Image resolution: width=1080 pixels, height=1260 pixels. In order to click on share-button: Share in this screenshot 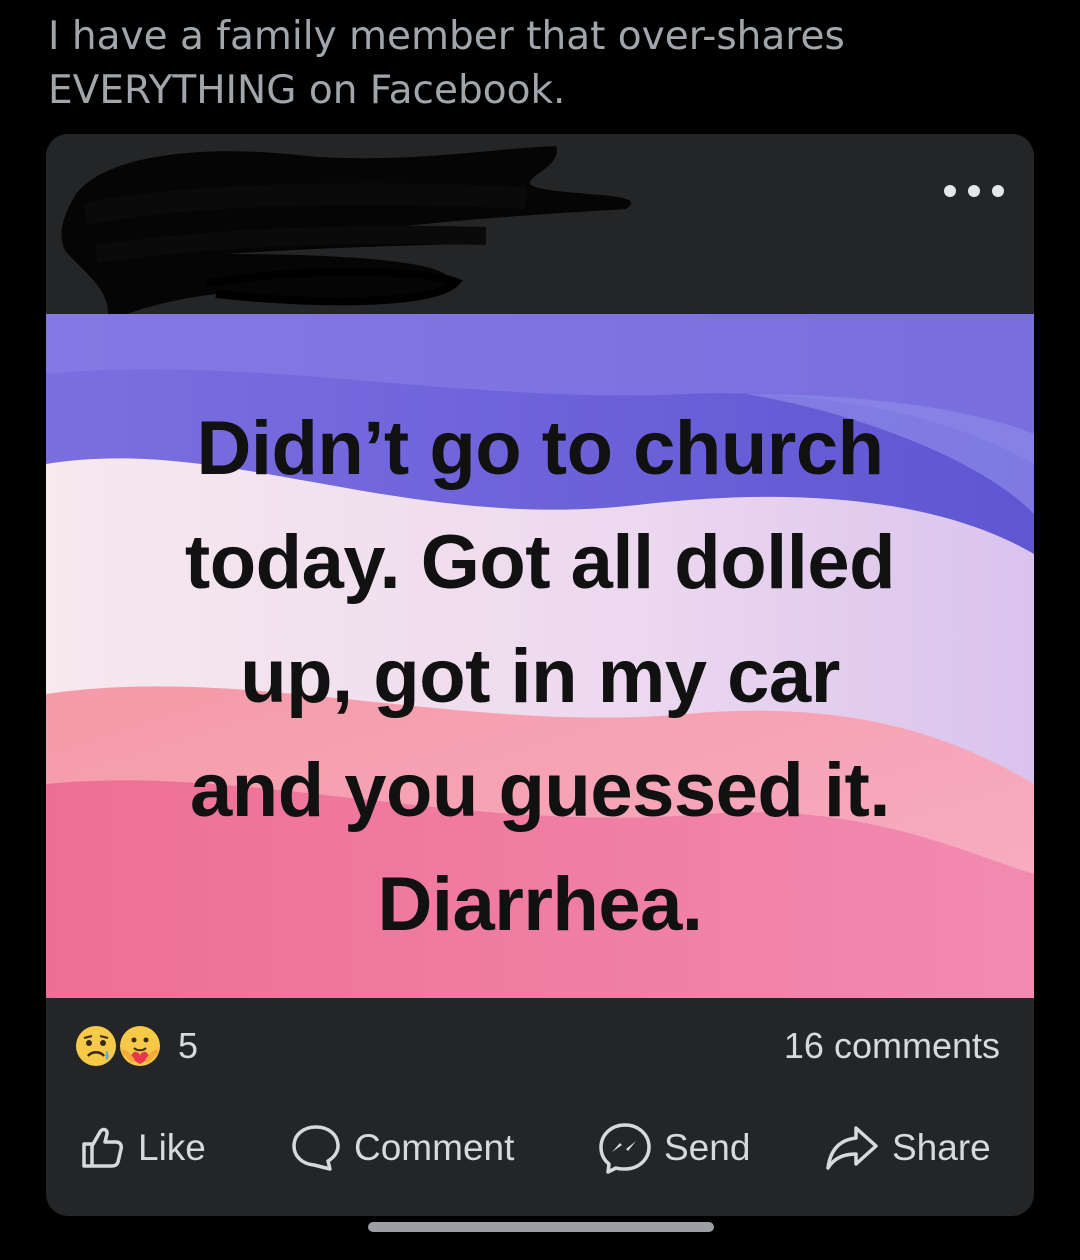, I will do `click(907, 1148)`.